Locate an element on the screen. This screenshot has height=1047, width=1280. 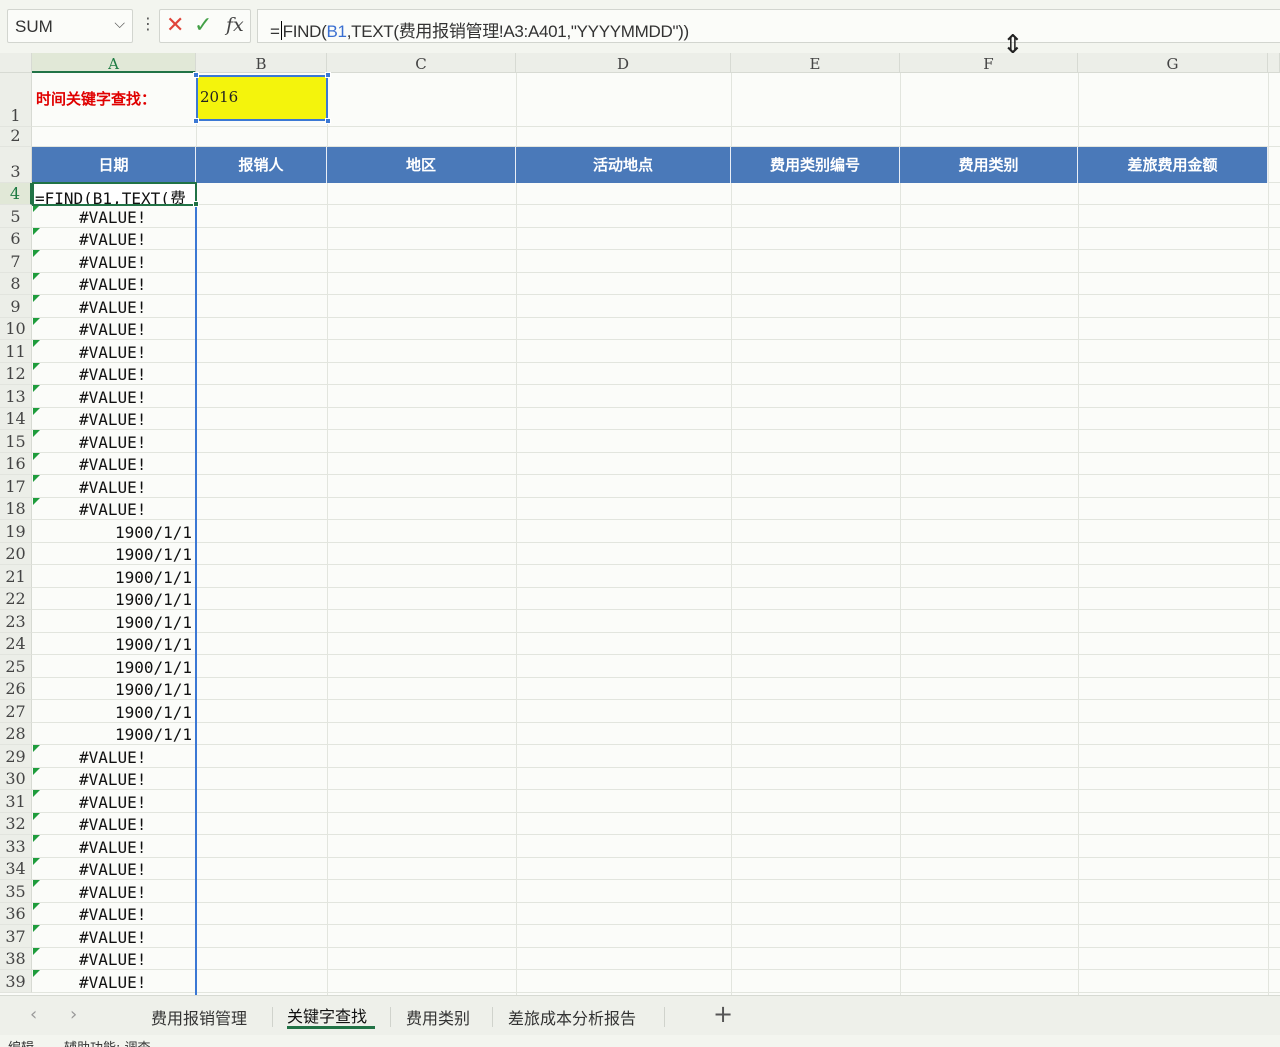
row-header: 8 is located at coordinates (16, 283).